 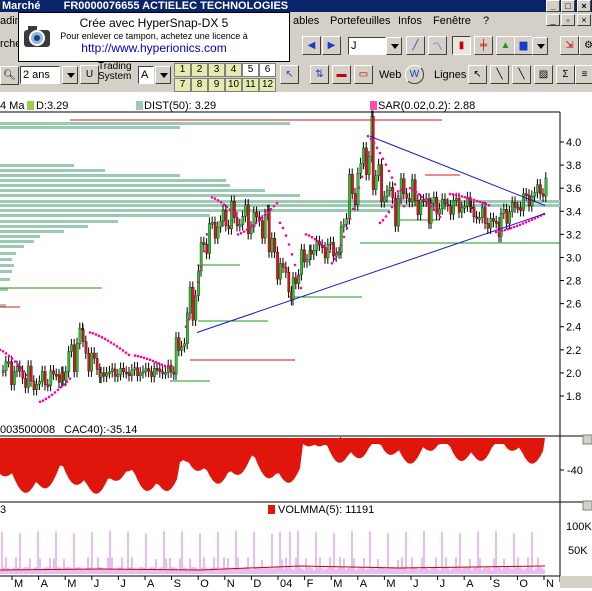 What do you see at coordinates (154, 48) in the screenshot?
I see `stamp-link: http://www.hyperionics.com` at bounding box center [154, 48].